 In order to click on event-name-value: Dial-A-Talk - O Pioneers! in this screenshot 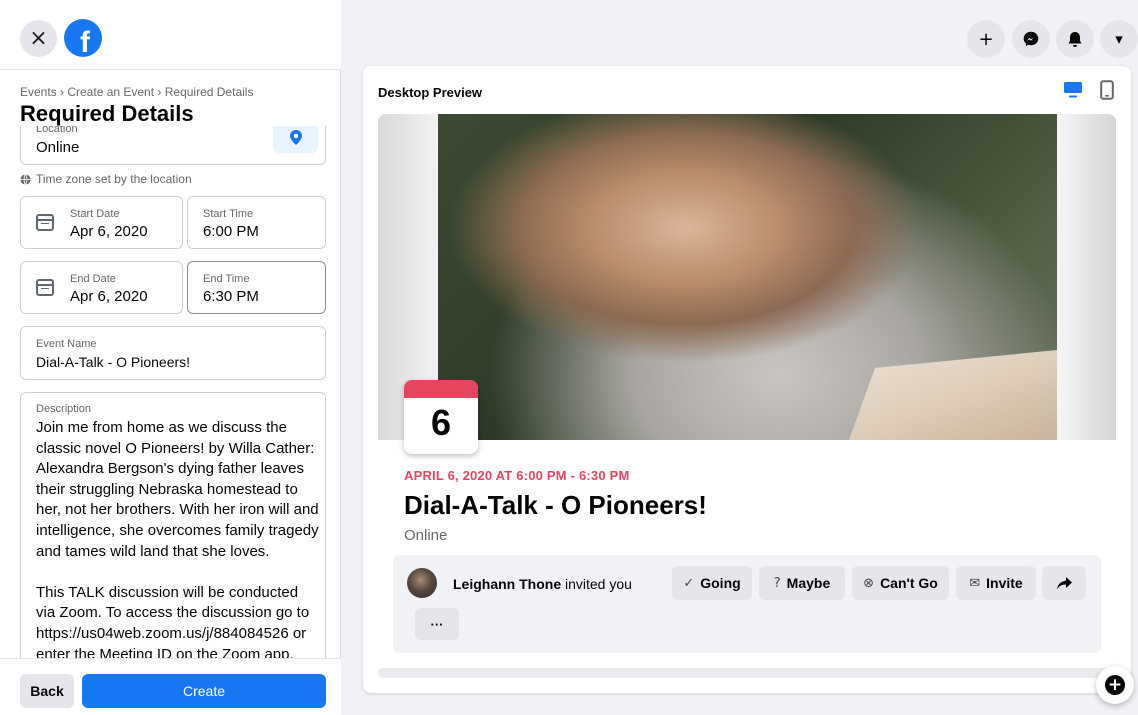, I will do `click(113, 362)`.